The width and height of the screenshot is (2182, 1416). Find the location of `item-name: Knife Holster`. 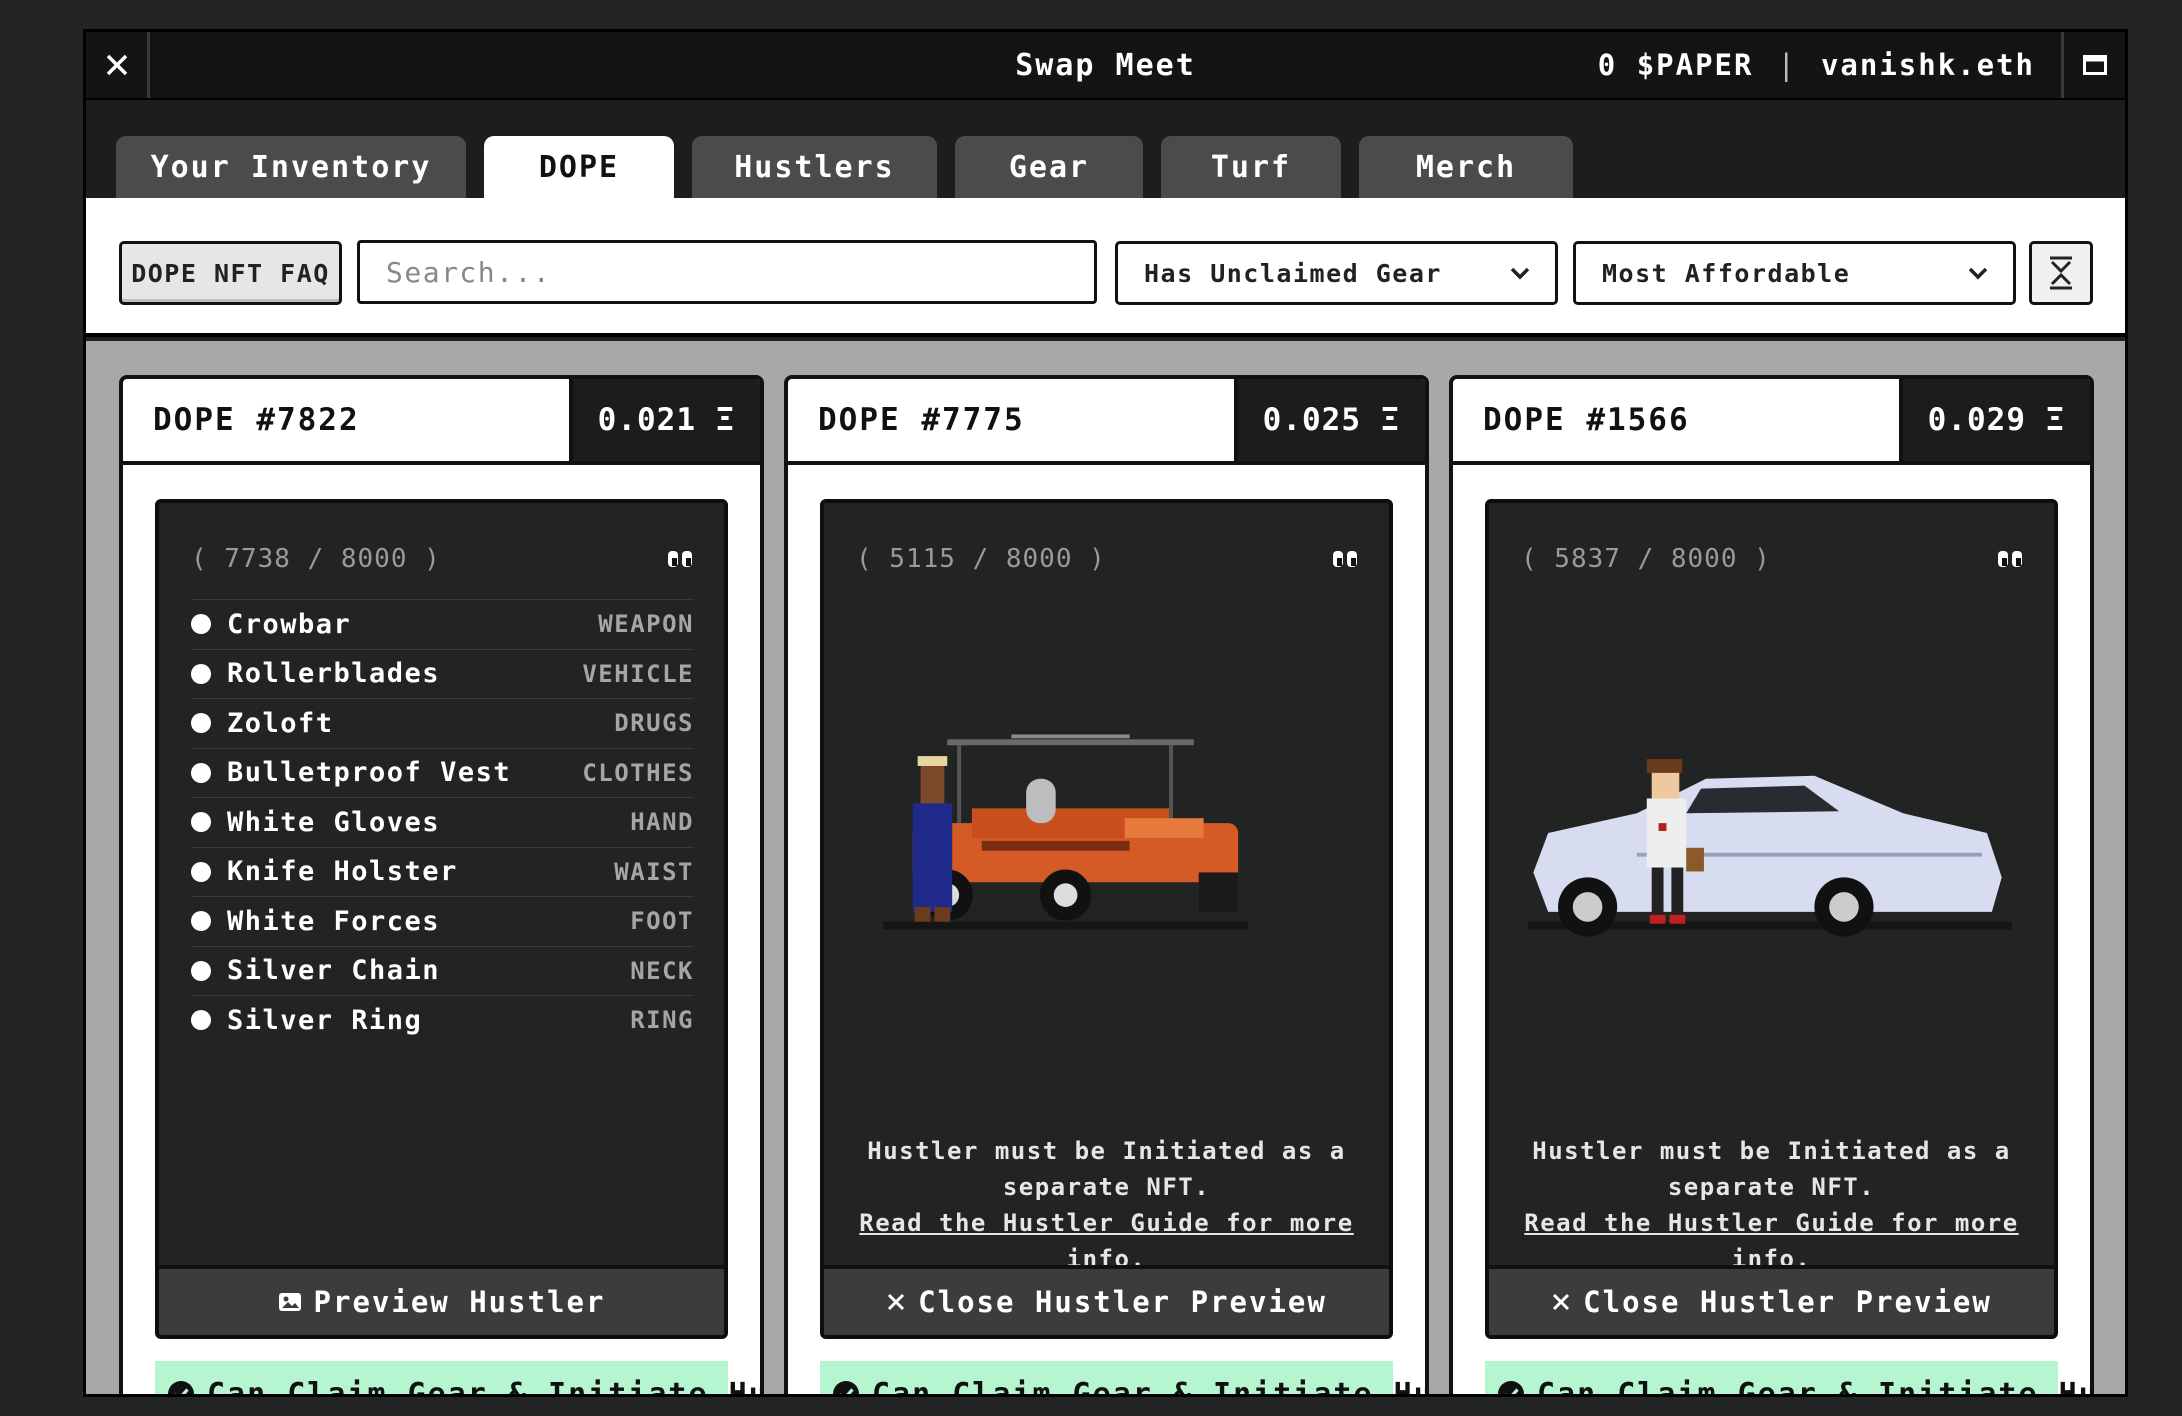

item-name: Knife Holster is located at coordinates (342, 872).